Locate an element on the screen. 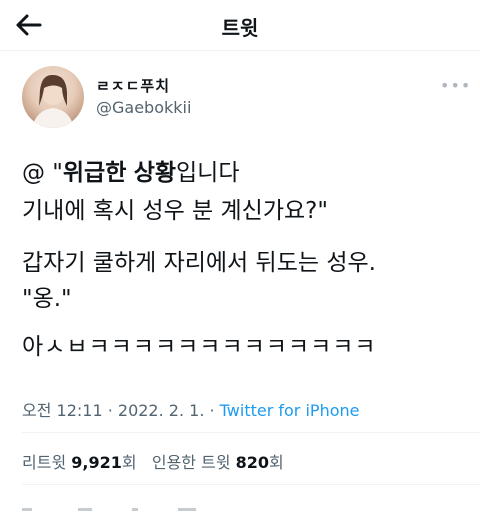 The height and width of the screenshot is (515, 480). retweets-count: 9,921 is located at coordinates (96, 462).